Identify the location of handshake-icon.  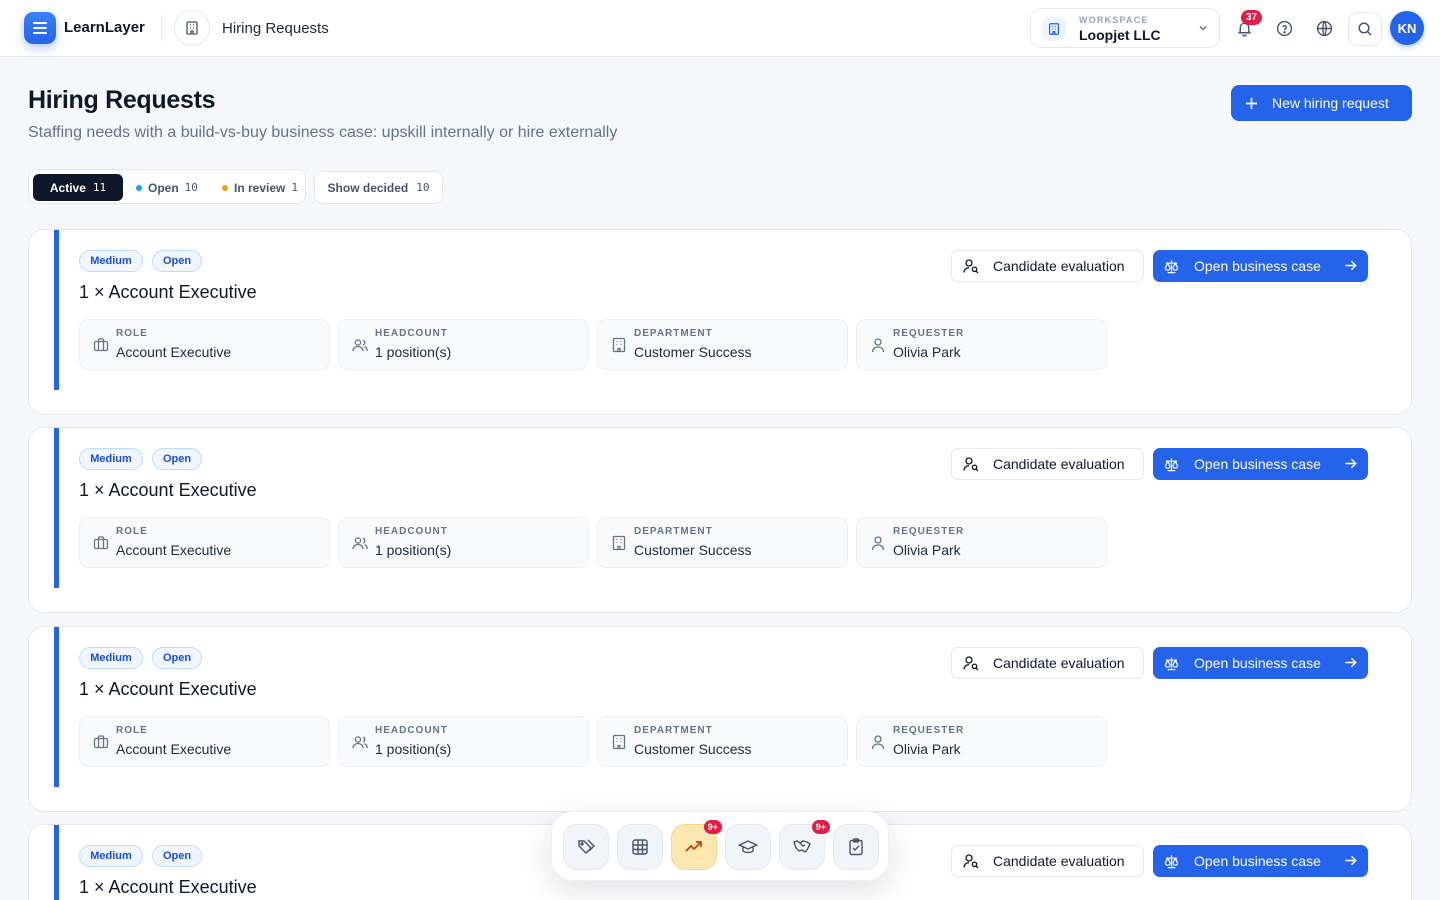
(802, 846).